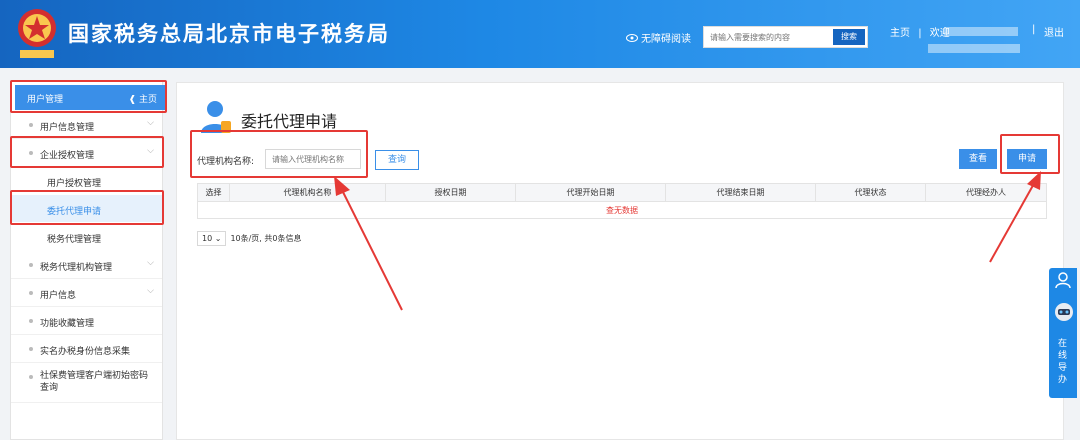 This screenshot has width=1080, height=440. What do you see at coordinates (1063, 280) in the screenshot?
I see `user-star-icon` at bounding box center [1063, 280].